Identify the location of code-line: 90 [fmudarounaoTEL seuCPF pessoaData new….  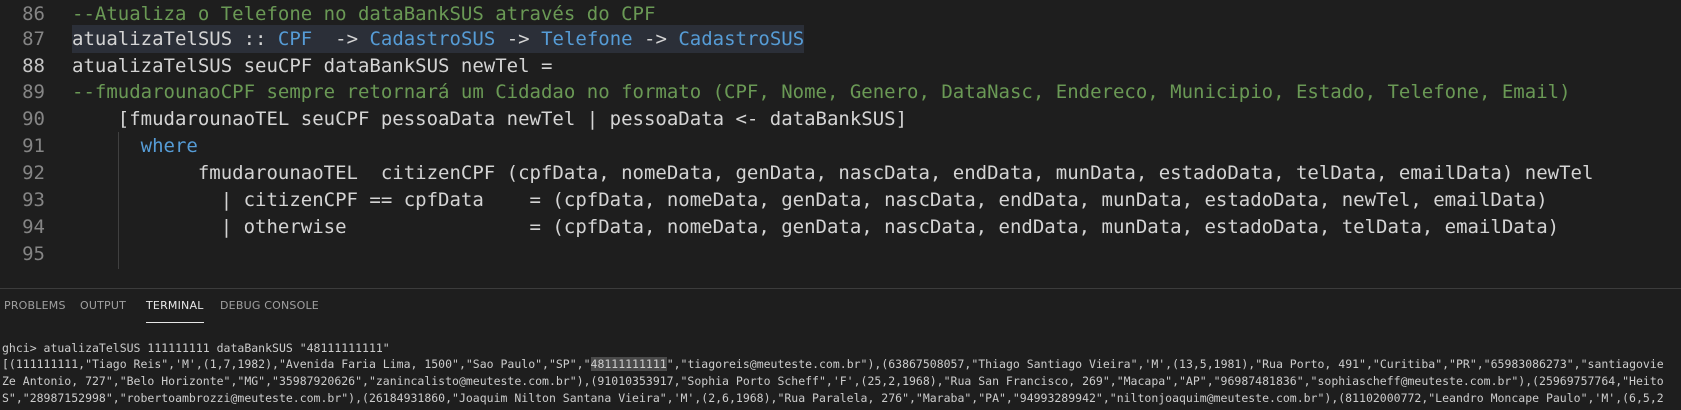
(840, 119).